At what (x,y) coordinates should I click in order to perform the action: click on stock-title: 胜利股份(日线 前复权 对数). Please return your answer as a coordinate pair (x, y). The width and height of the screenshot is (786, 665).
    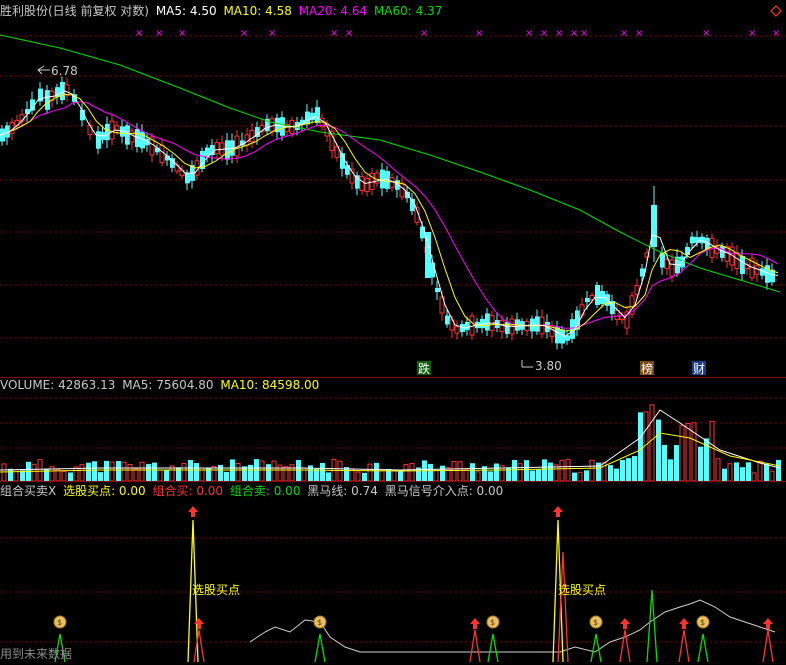
    Looking at the image, I should click on (74, 11).